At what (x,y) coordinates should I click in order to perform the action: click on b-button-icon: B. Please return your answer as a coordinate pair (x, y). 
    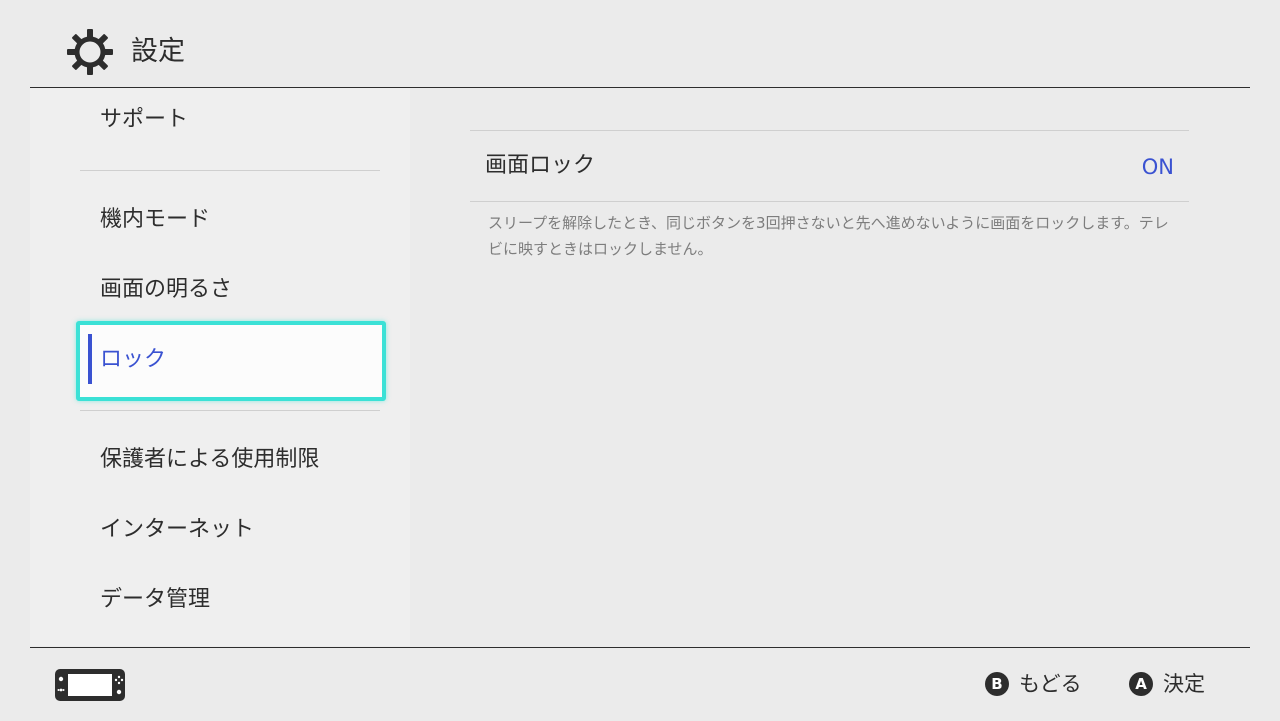
    Looking at the image, I should click on (997, 684).